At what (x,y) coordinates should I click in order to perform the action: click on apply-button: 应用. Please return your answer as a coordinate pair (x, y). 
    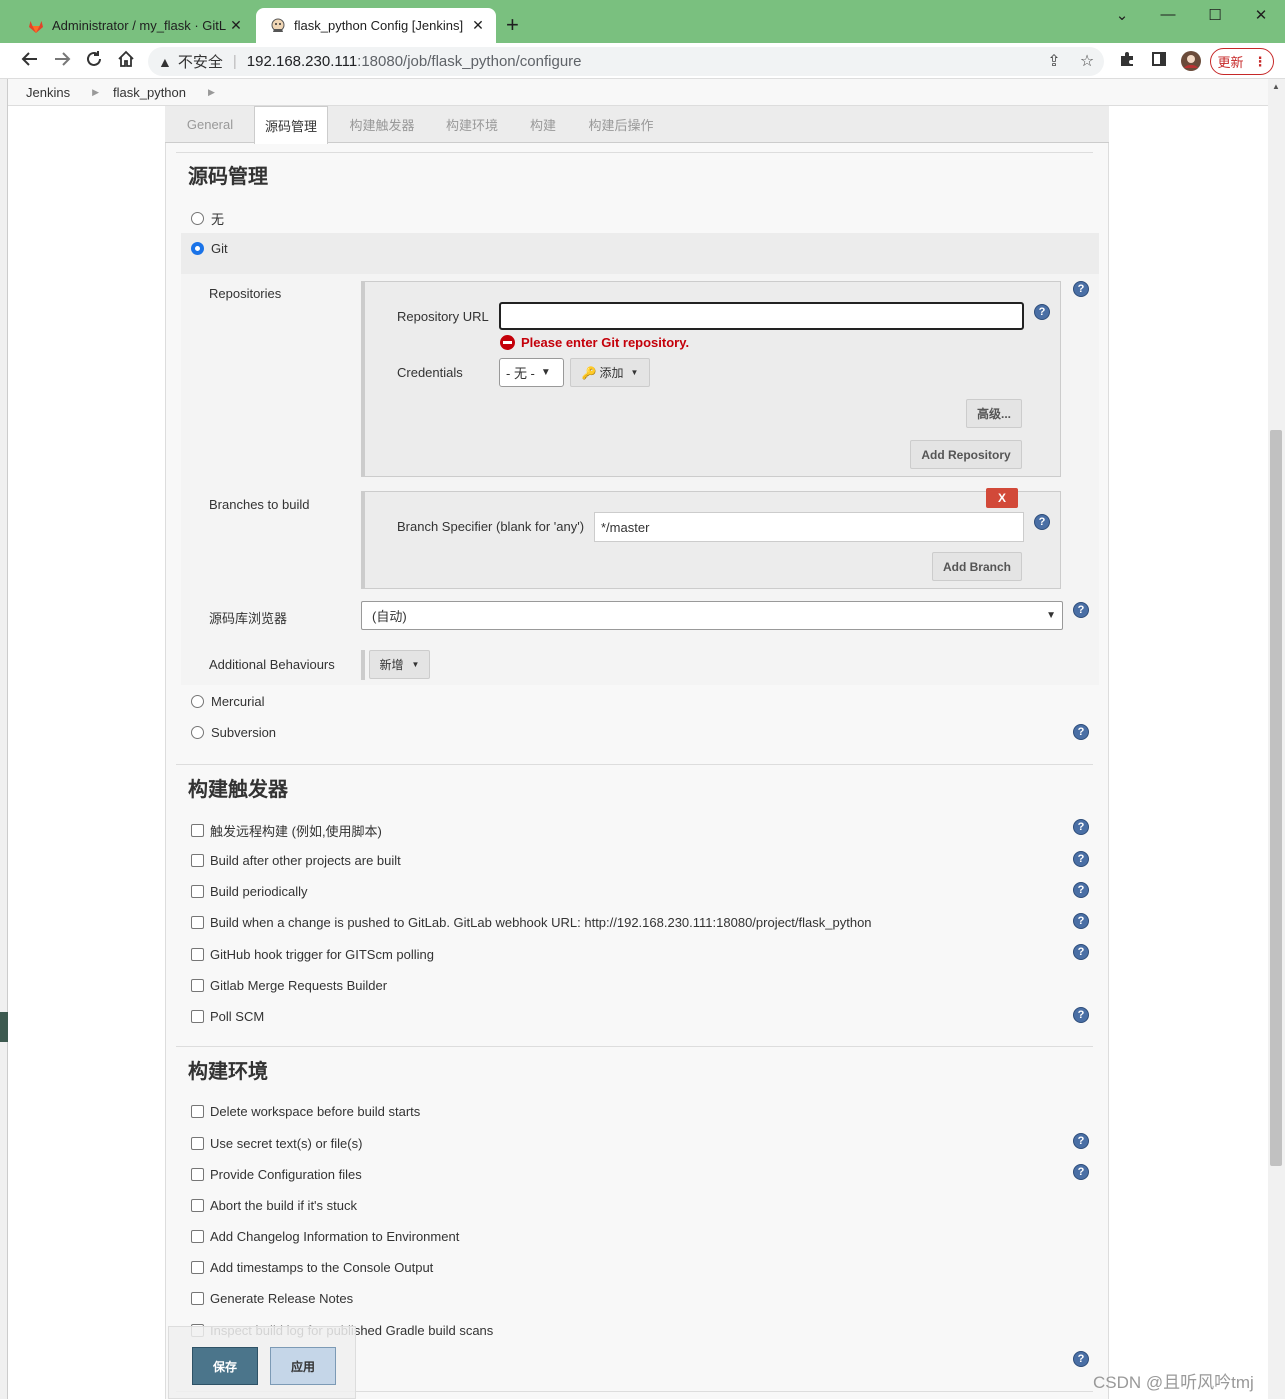
    Looking at the image, I should click on (303, 1366).